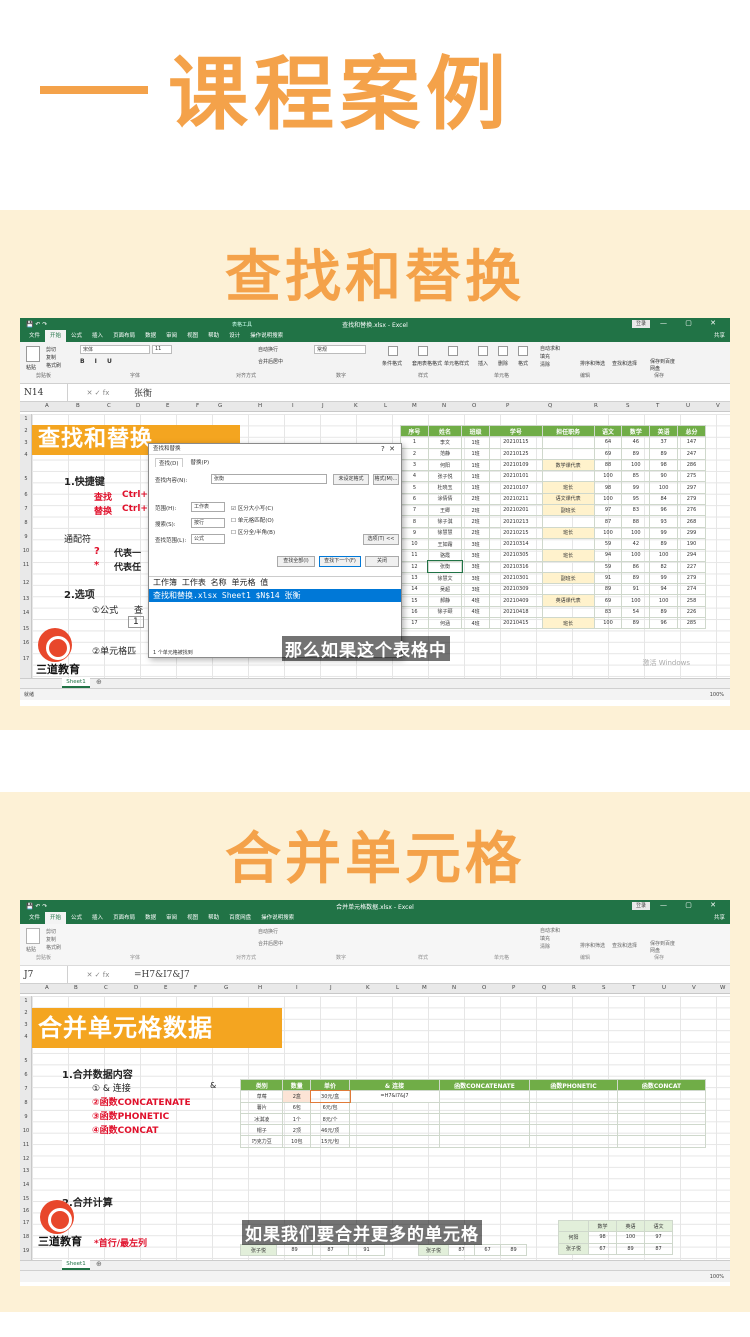 This screenshot has width=750, height=1337. Describe the element at coordinates (602, 1248) in the screenshot. I see `table-cell: 67` at that location.